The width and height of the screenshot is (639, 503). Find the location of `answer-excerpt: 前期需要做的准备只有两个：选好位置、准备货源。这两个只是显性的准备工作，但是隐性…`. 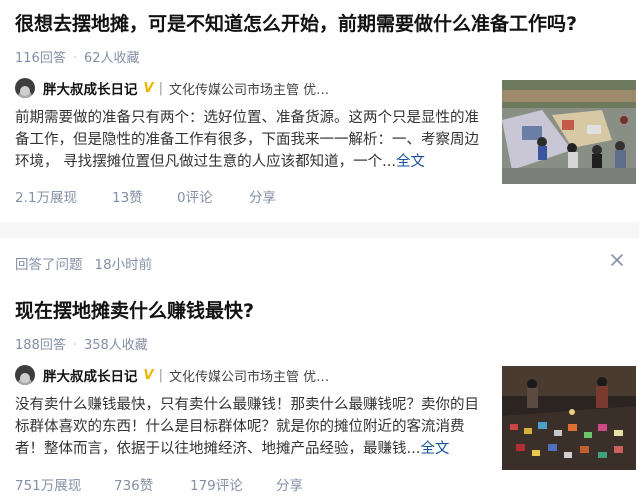

answer-excerpt: 前期需要做的准备只有两个：选好位置、准备货源。这两个只是显性的准备工作，但是隐性… is located at coordinates (251, 140).